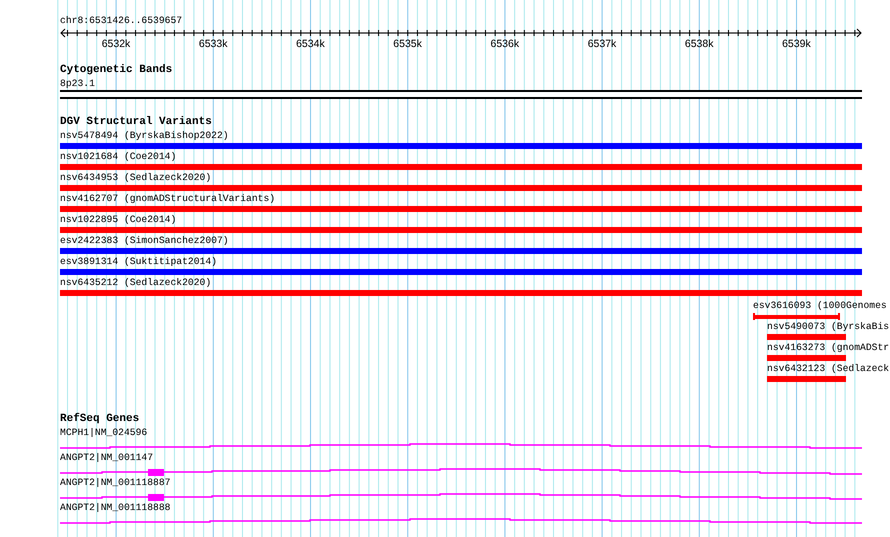 Image resolution: width=890 pixels, height=537 pixels. What do you see at coordinates (136, 282) in the screenshot?
I see `variant-label: nsv6435212 (Sedlazeck2020)` at bounding box center [136, 282].